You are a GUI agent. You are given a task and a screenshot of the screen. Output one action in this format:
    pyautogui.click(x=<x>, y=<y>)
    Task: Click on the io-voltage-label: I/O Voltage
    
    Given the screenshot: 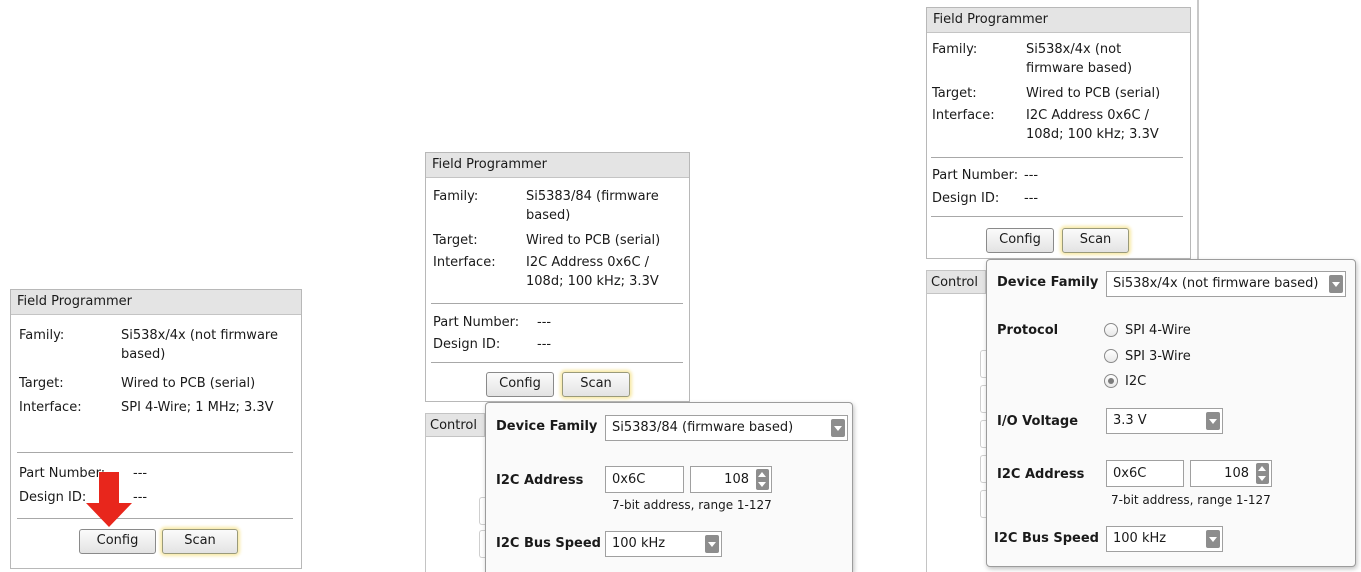 What is the action you would take?
    pyautogui.click(x=1038, y=421)
    